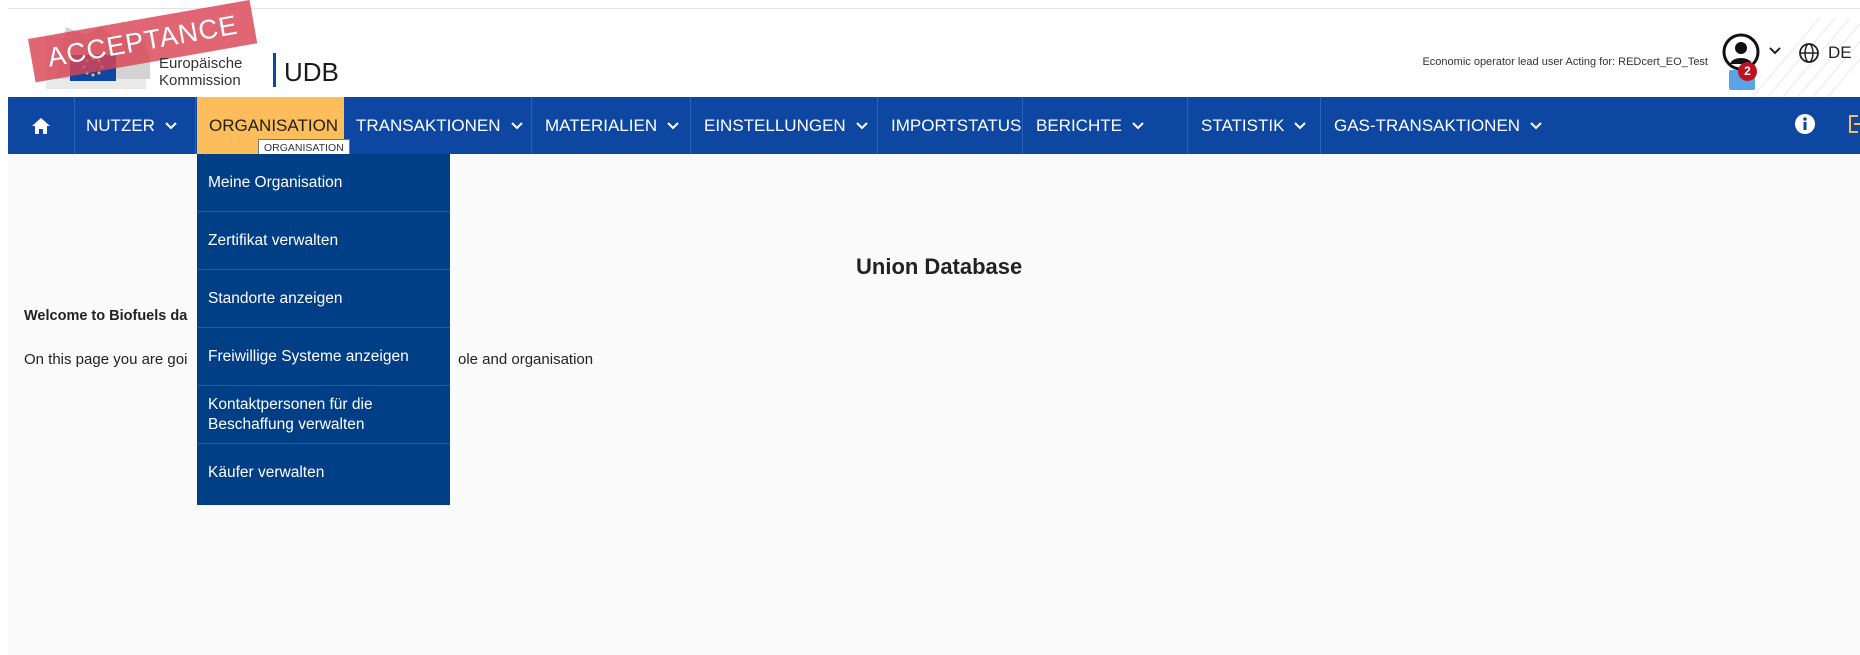  What do you see at coordinates (106, 359) in the screenshot?
I see `intro-text-left: On this page you are goi` at bounding box center [106, 359].